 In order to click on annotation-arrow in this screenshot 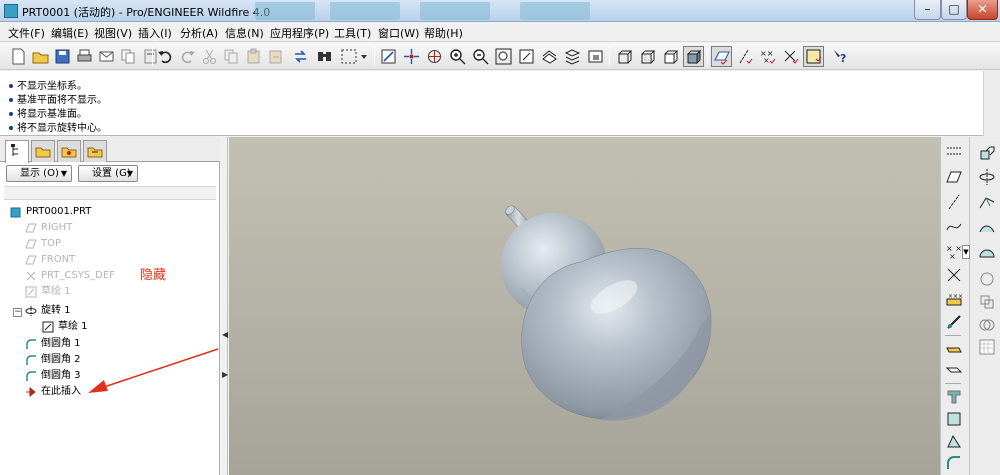, I will do `click(153, 370)`.